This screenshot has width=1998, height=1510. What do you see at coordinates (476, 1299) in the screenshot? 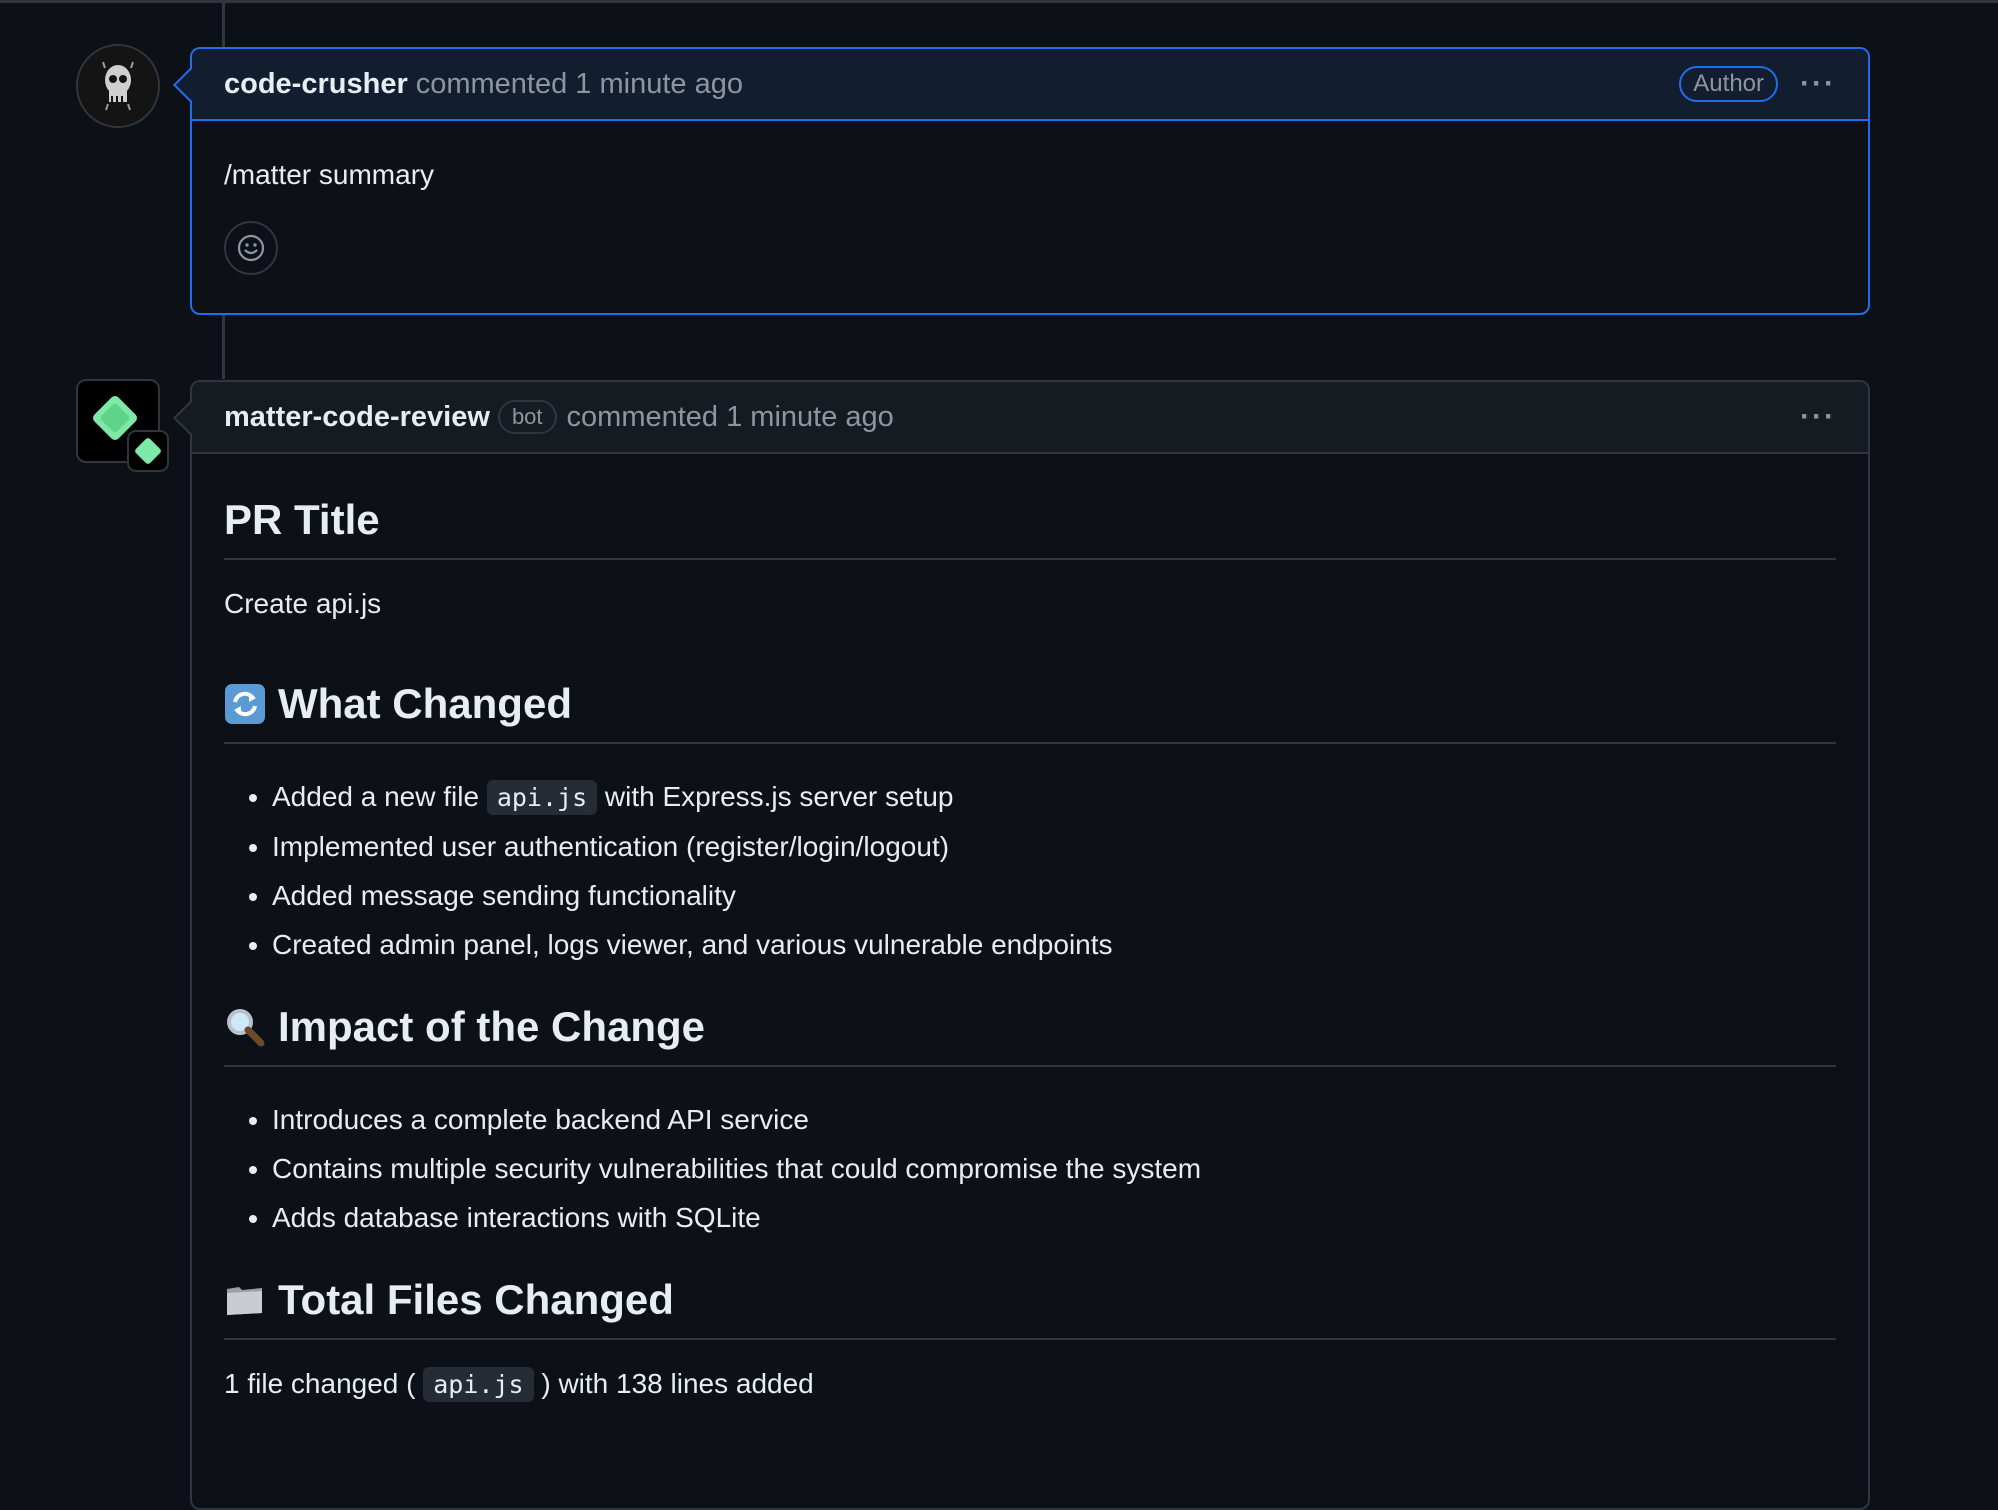
I see `files-heading: Total Files Changed` at bounding box center [476, 1299].